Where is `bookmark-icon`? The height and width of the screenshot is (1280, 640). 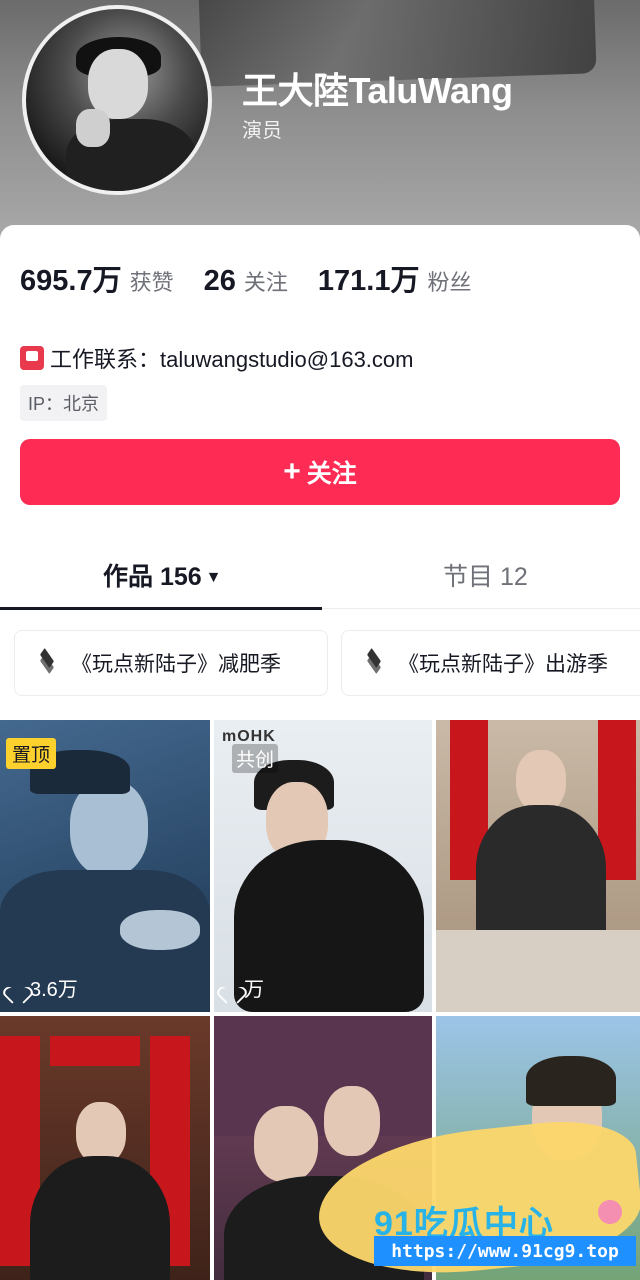 bookmark-icon is located at coordinates (32, 358).